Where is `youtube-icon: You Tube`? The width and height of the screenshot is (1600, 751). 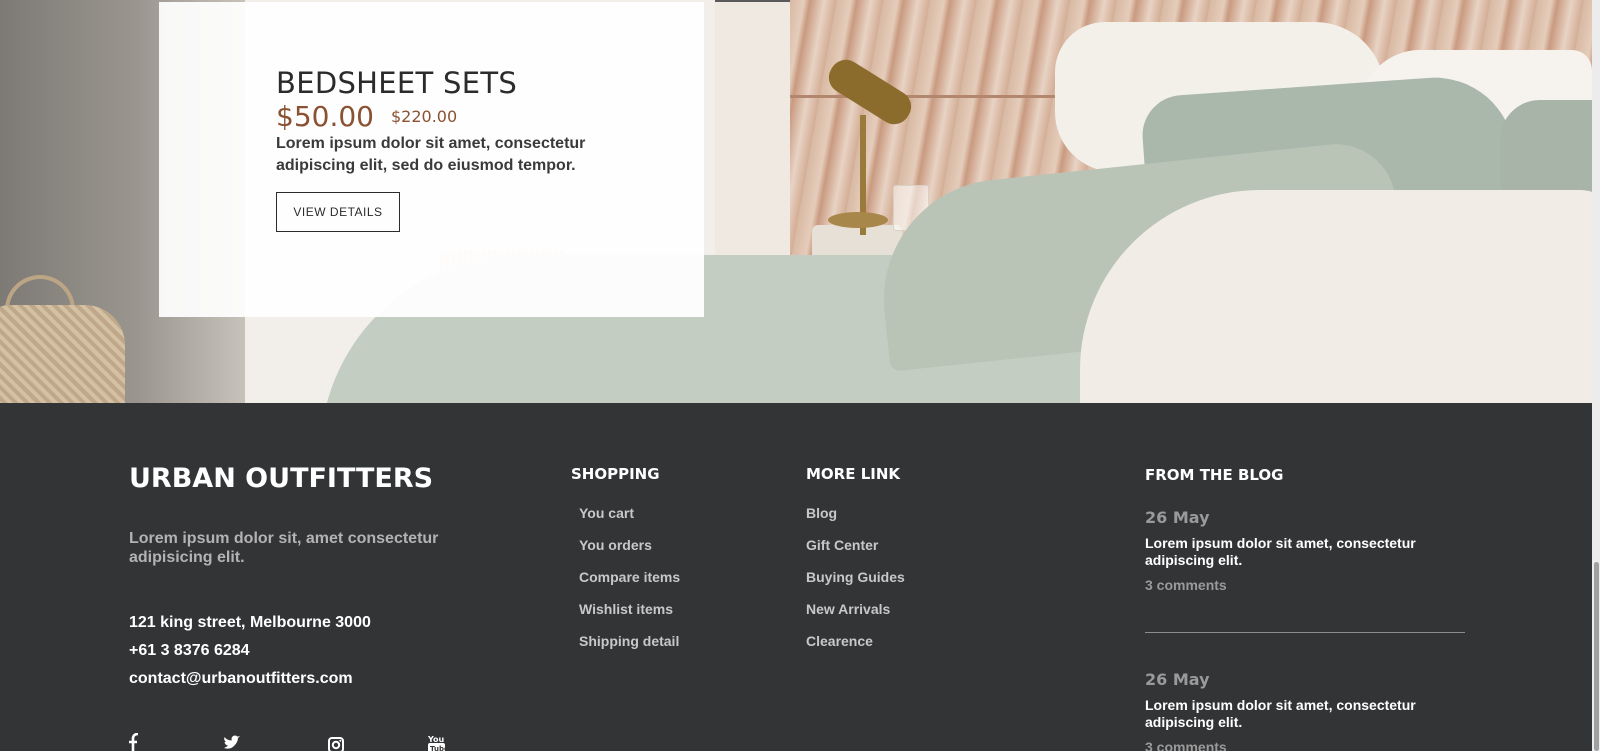
youtube-icon: You Tube is located at coordinates (438, 742).